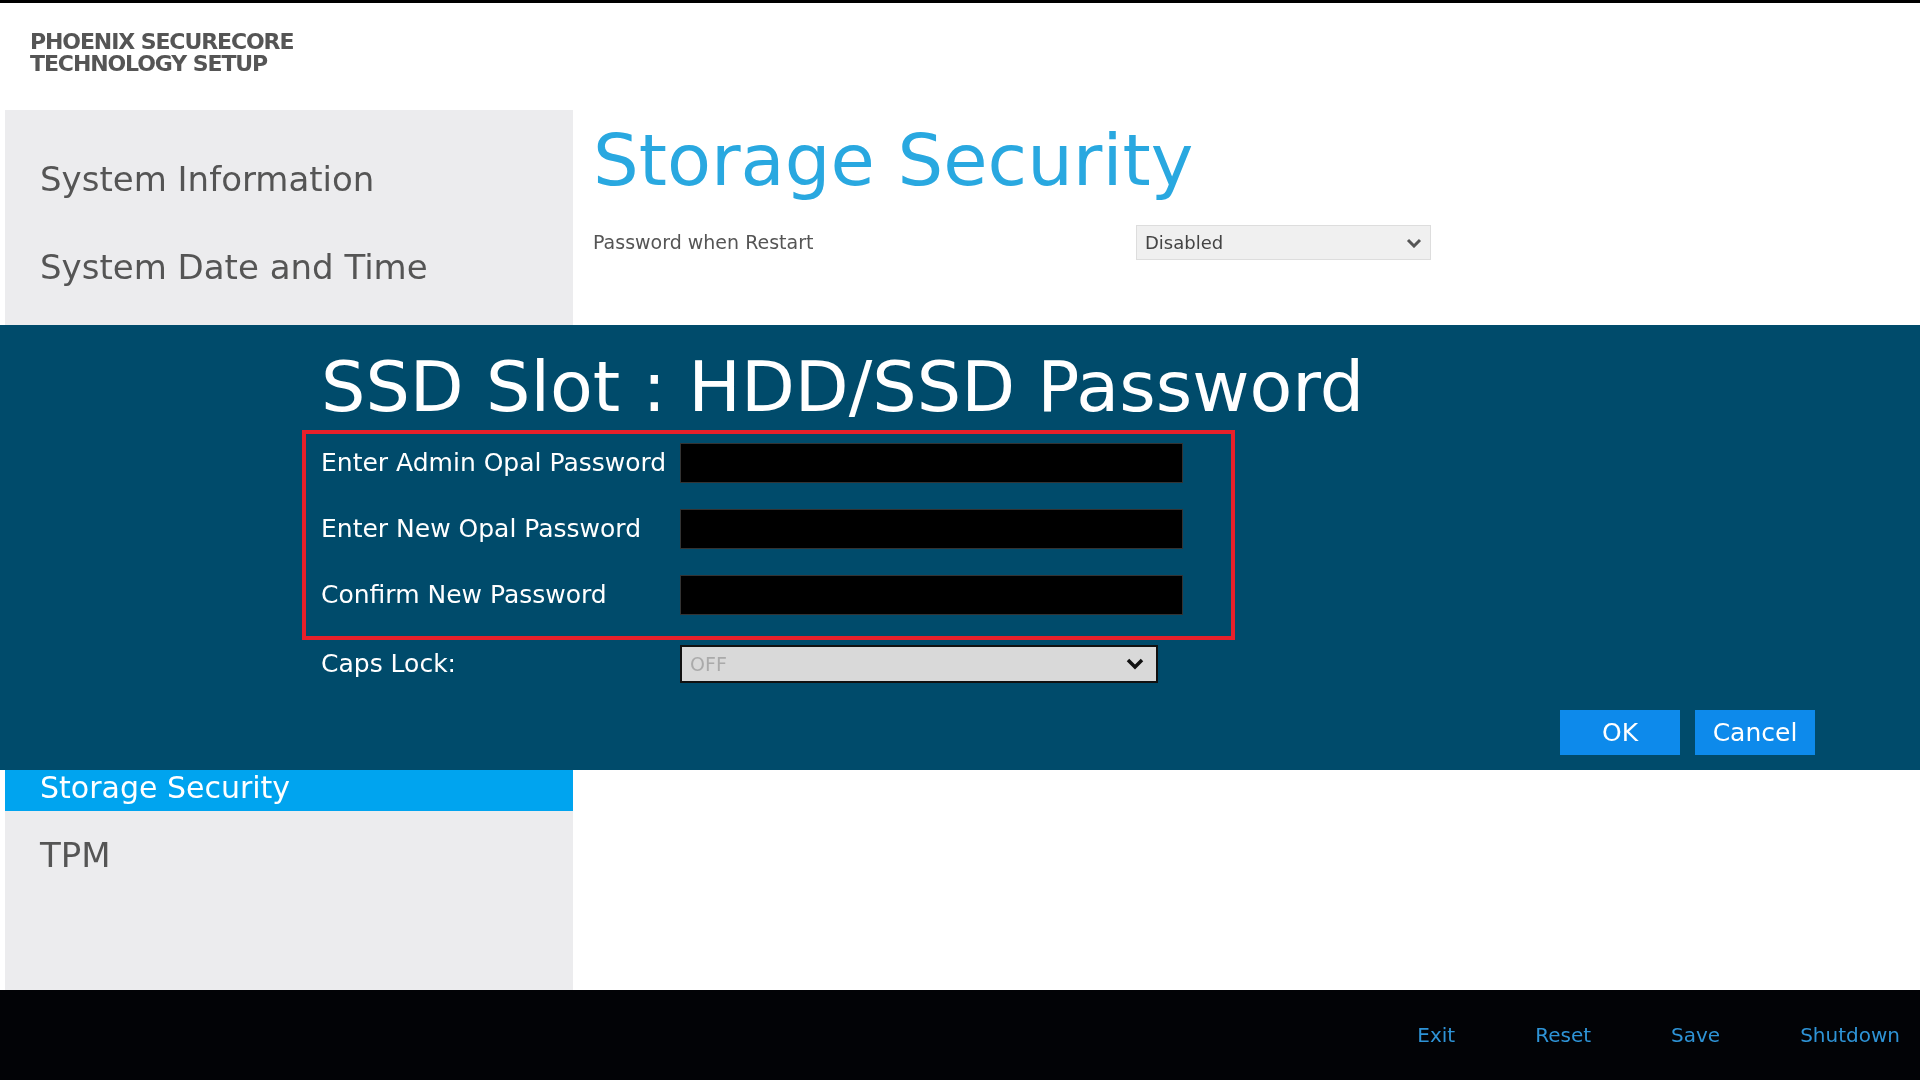  Describe the element at coordinates (1620, 732) in the screenshot. I see `dialog-button: OK` at that location.